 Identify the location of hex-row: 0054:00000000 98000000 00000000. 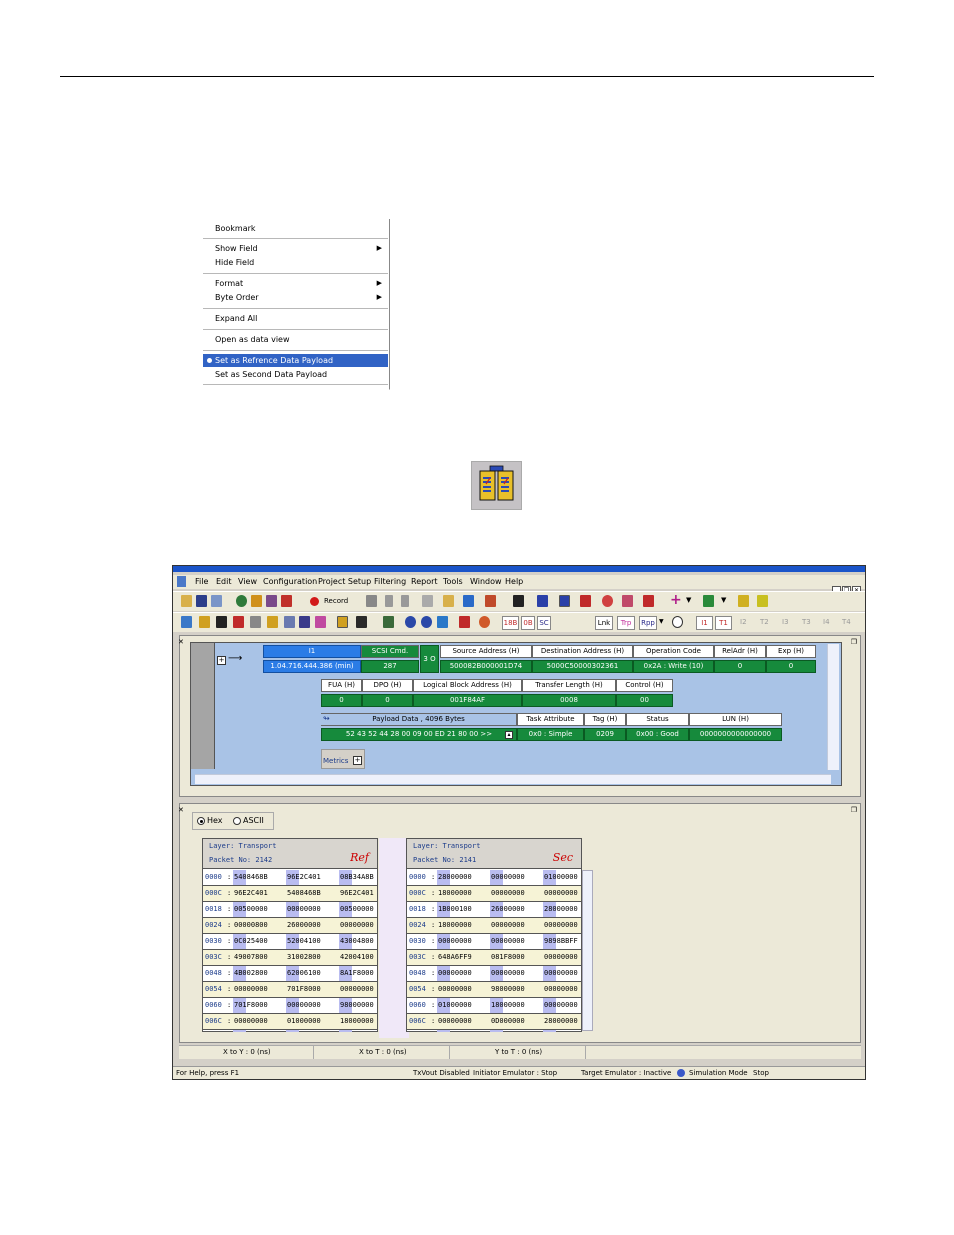
(494, 990).